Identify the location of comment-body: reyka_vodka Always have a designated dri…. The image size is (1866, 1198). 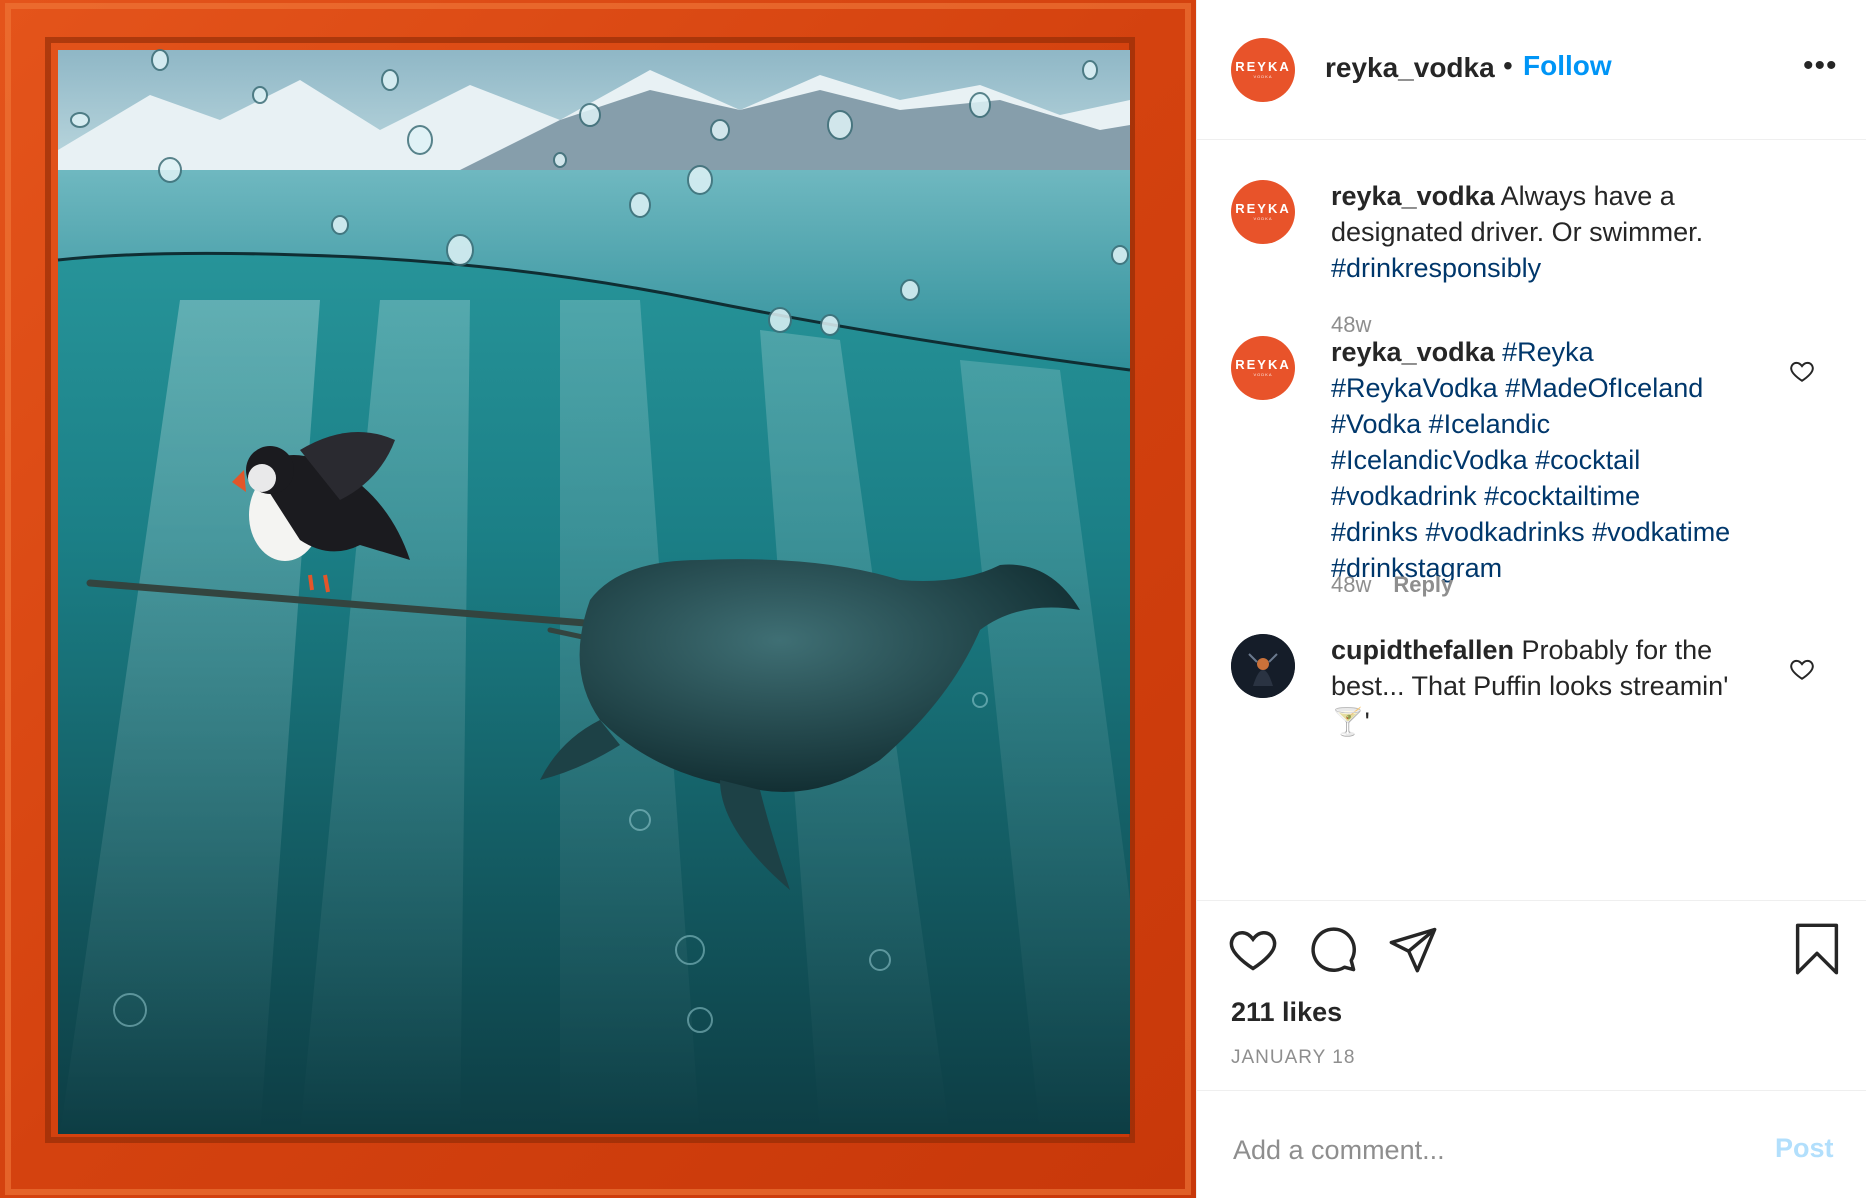
(1541, 232).